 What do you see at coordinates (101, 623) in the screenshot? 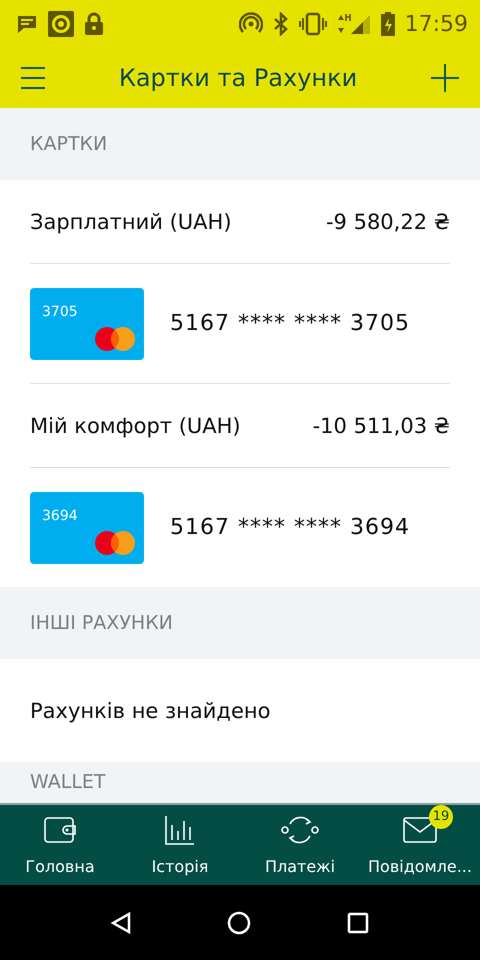
I see `section-header: ІНШІ РАХУНКИ` at bounding box center [101, 623].